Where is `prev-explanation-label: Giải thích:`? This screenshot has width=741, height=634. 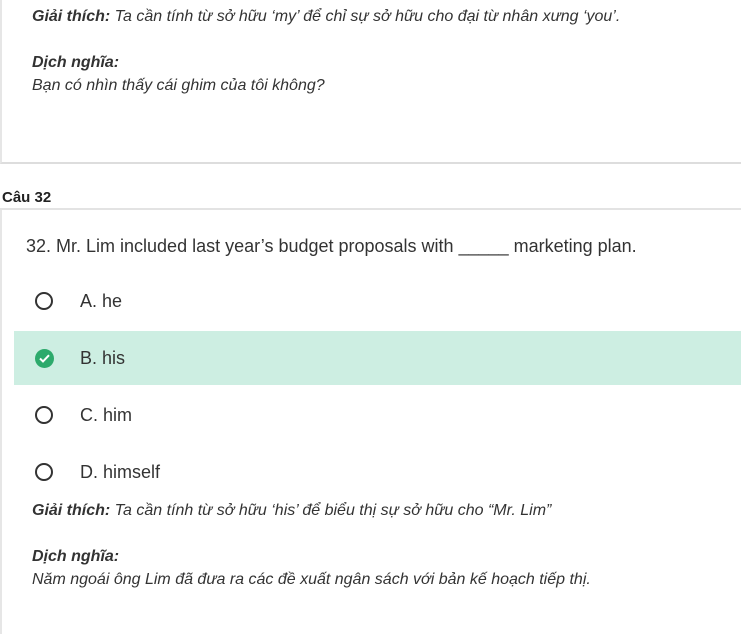 prev-explanation-label: Giải thích: is located at coordinates (71, 16).